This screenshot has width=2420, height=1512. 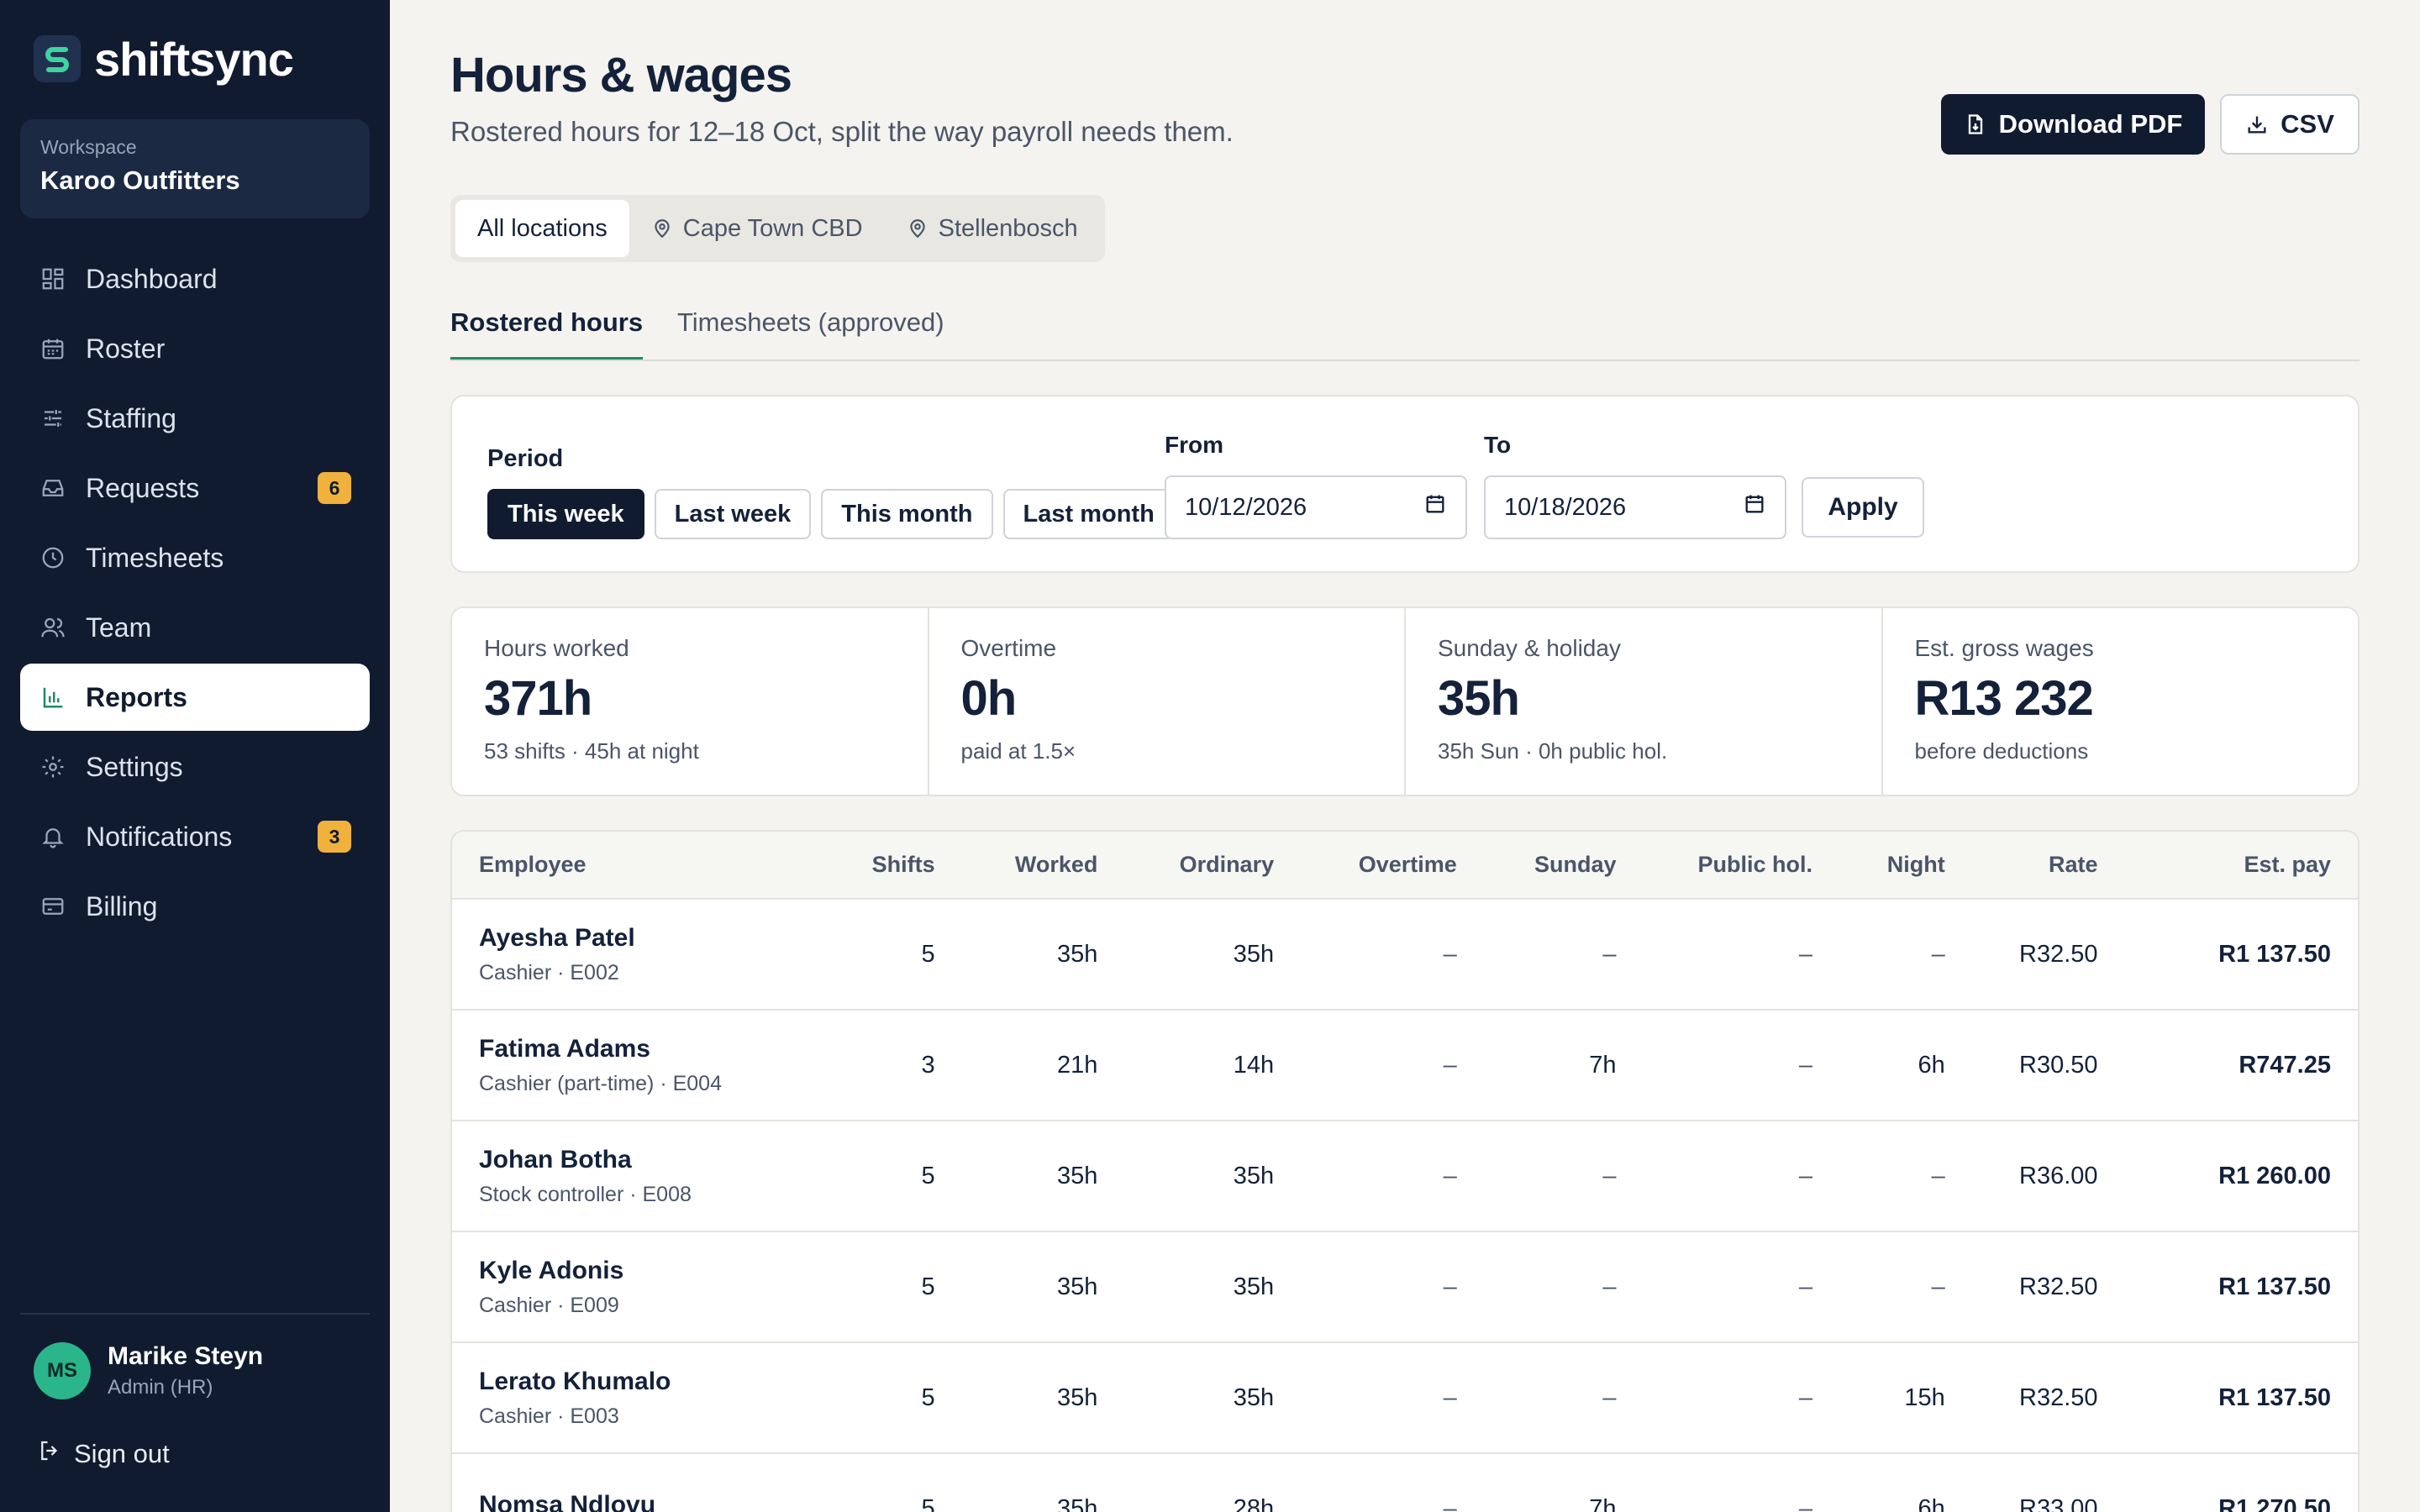 I want to click on user-profile: MS Marike Steyn Admin (HR), so click(x=148, y=1370).